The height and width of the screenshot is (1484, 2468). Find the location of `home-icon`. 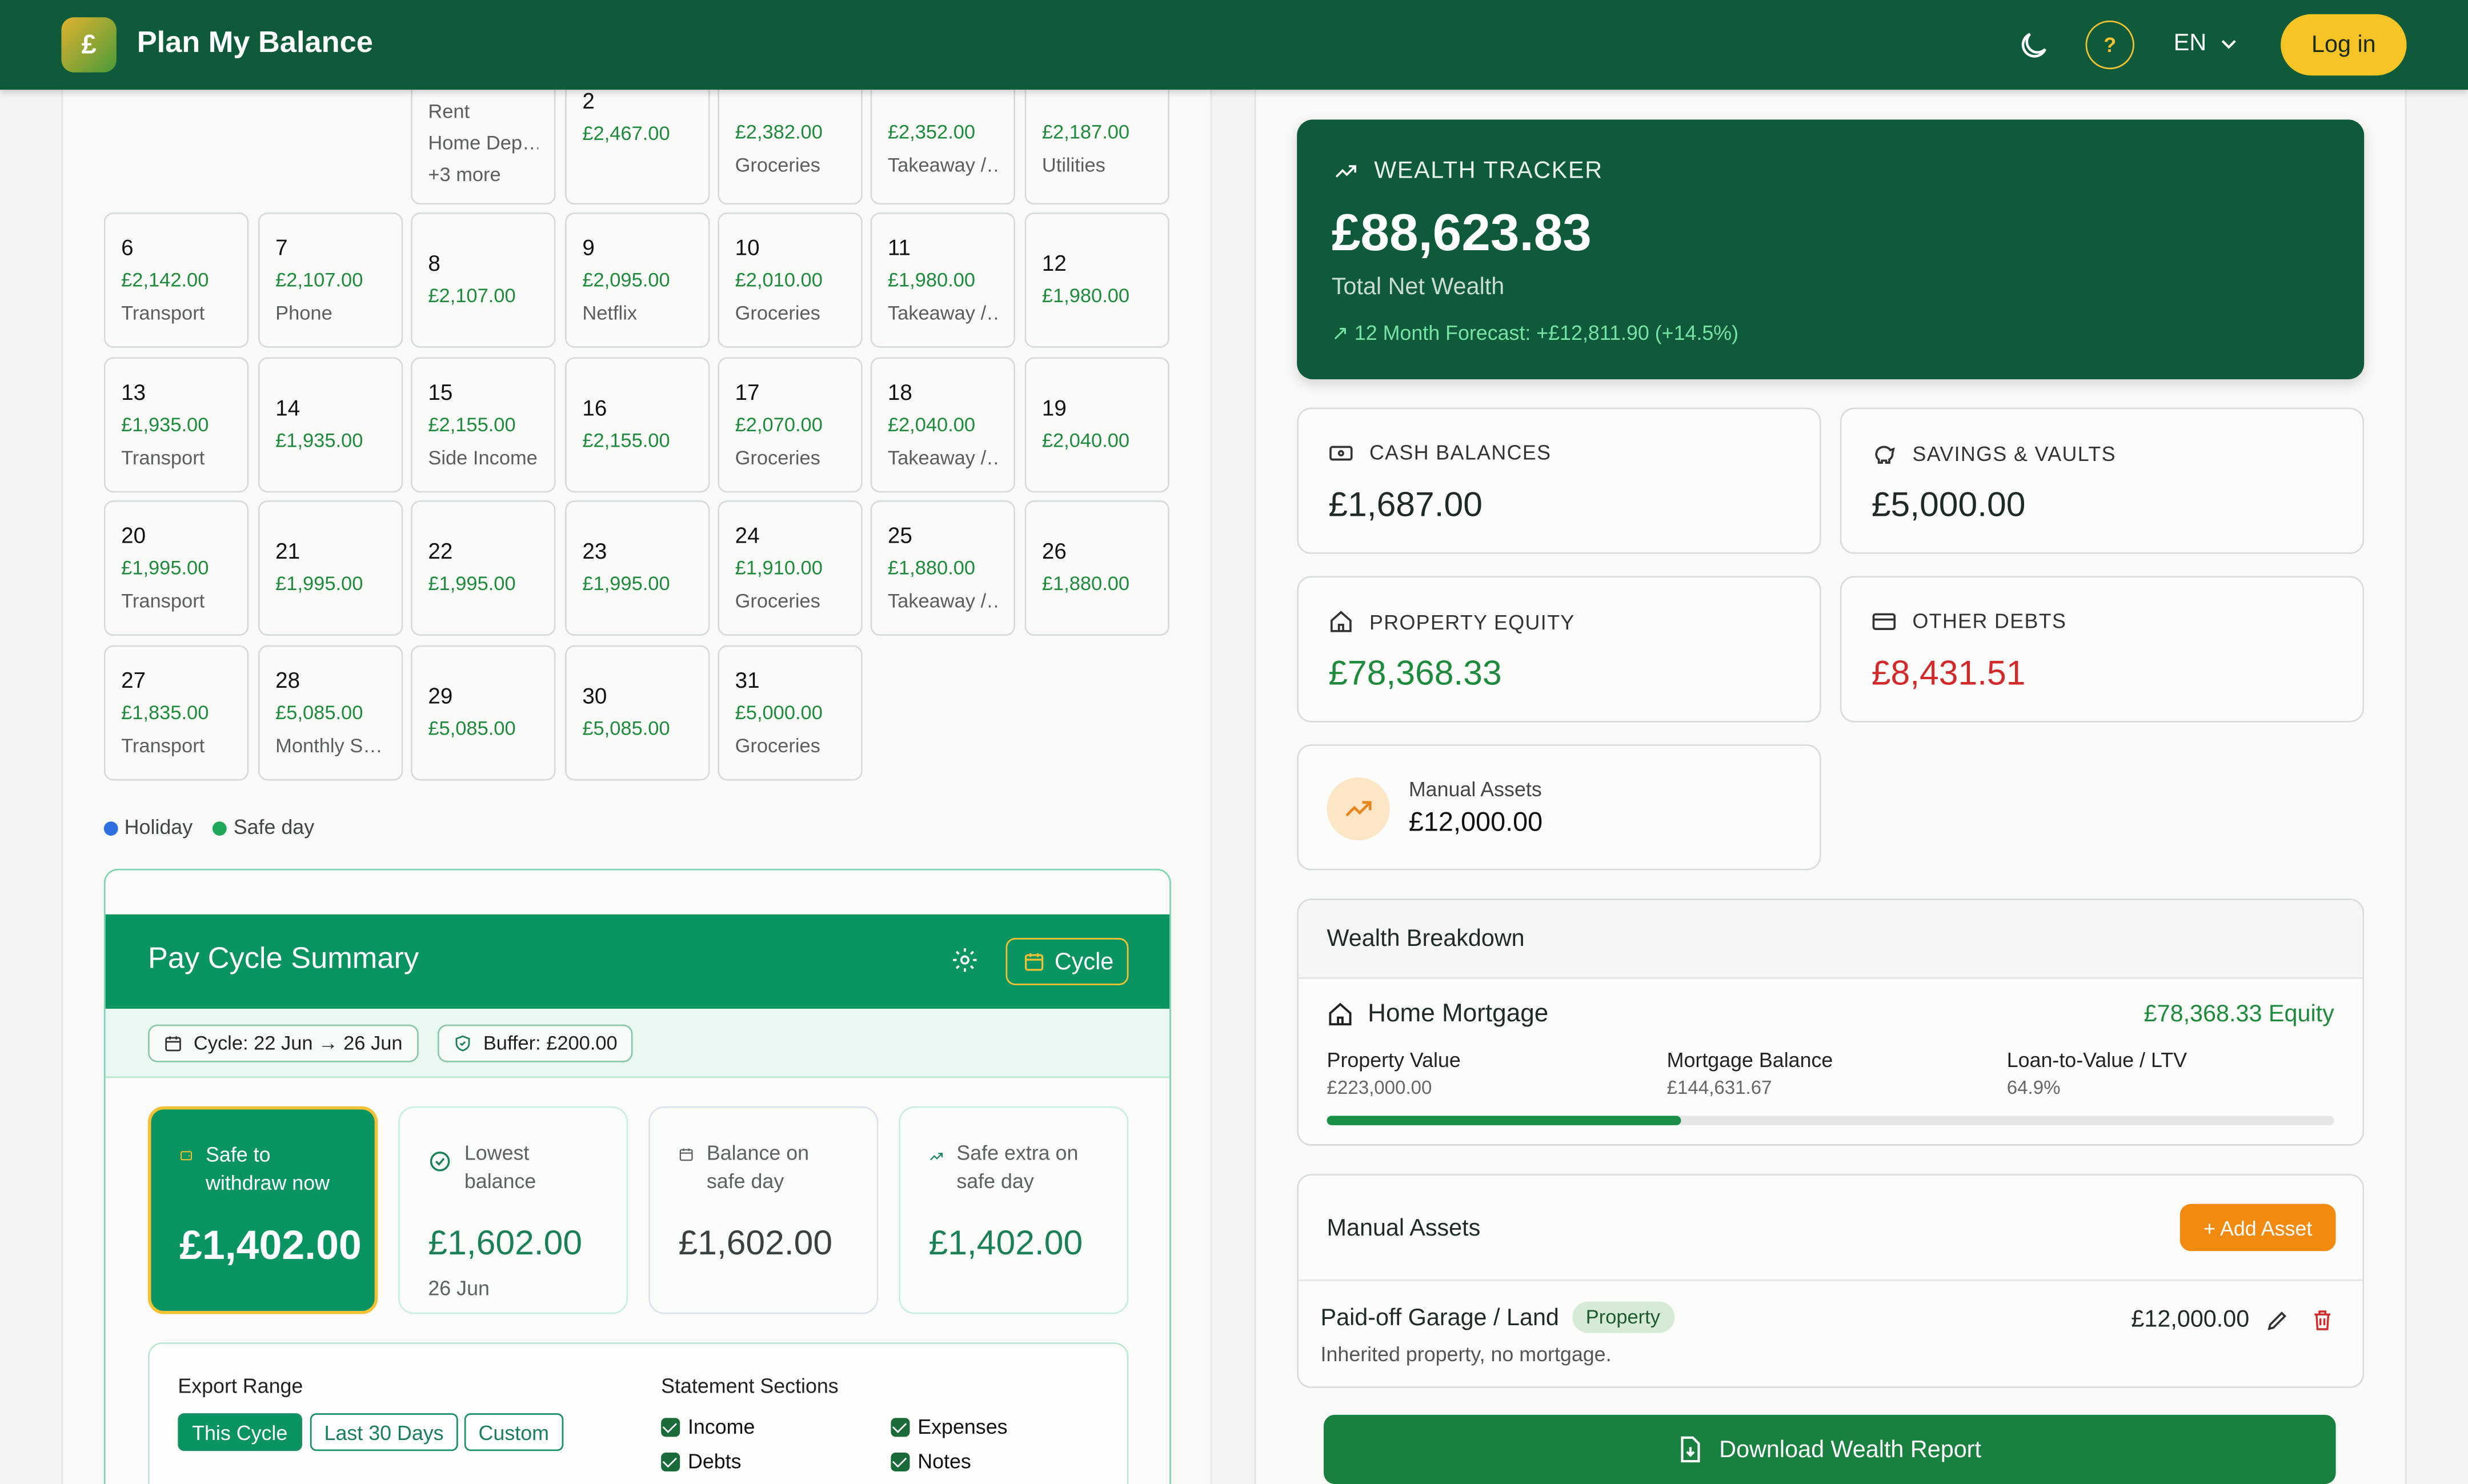

home-icon is located at coordinates (1341, 621).